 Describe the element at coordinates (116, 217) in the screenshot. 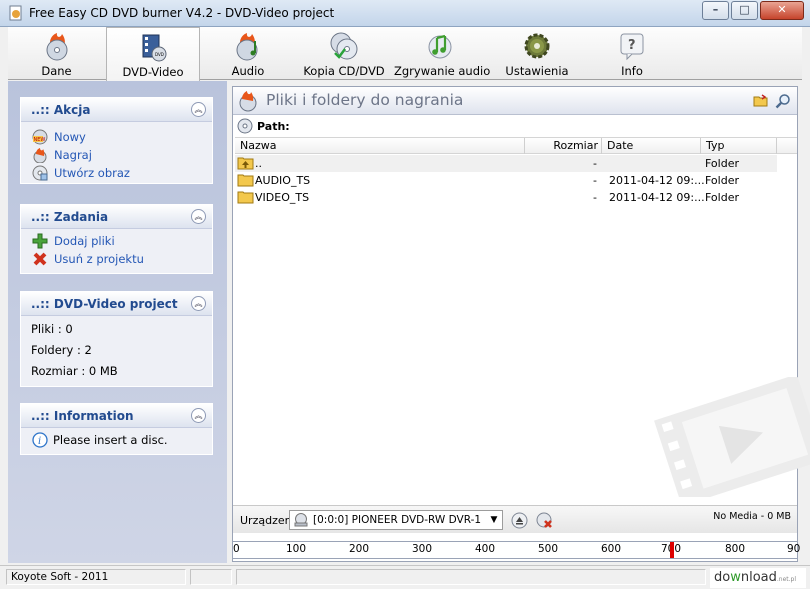

I see `zadania-panel-header: ..:: Zadania ︽` at that location.